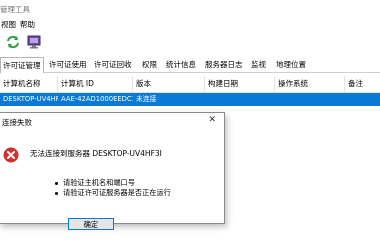 The image size is (380, 250). I want to click on window-title: 管理工具, so click(15, 9).